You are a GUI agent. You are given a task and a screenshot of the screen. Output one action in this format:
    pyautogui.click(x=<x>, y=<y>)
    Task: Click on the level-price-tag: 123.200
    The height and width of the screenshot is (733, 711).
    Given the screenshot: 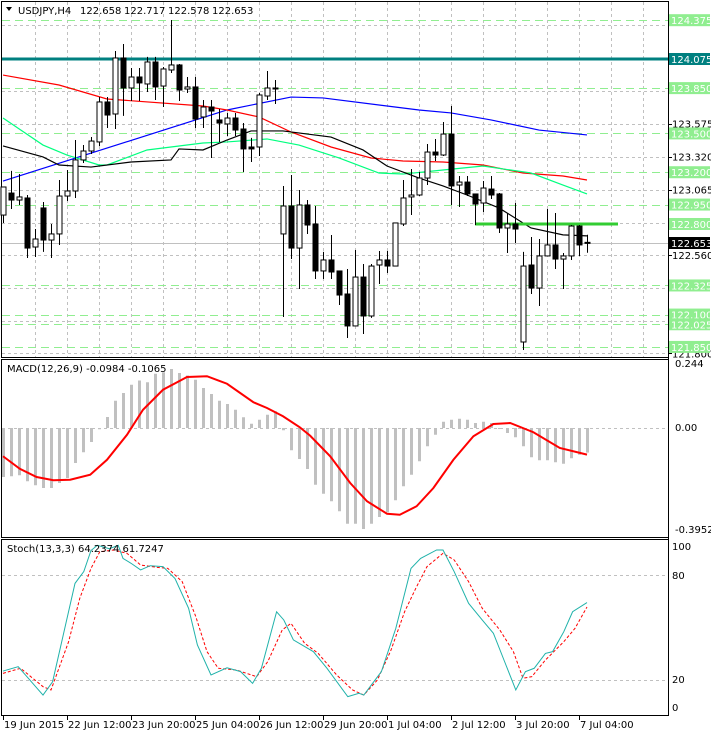 What is the action you would take?
    pyautogui.click(x=691, y=173)
    